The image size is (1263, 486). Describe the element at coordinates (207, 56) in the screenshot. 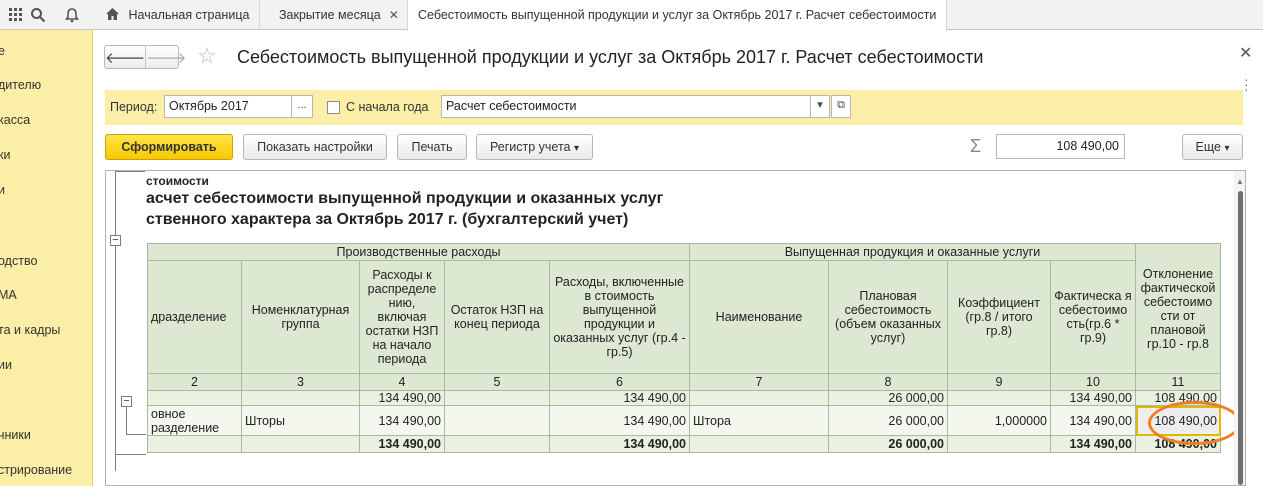

I see `star-icon: ☆` at that location.